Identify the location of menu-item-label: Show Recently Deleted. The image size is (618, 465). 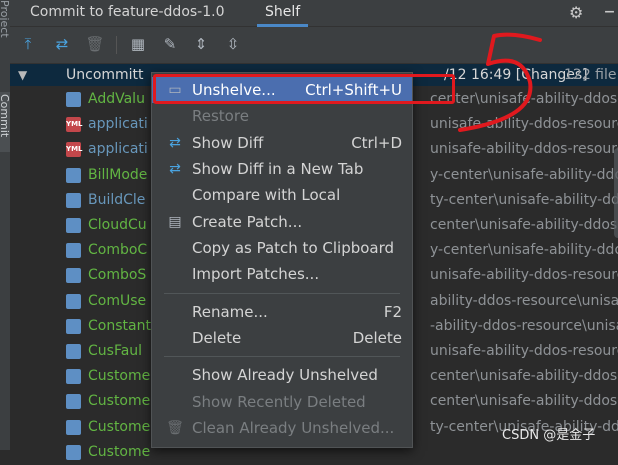
(279, 402).